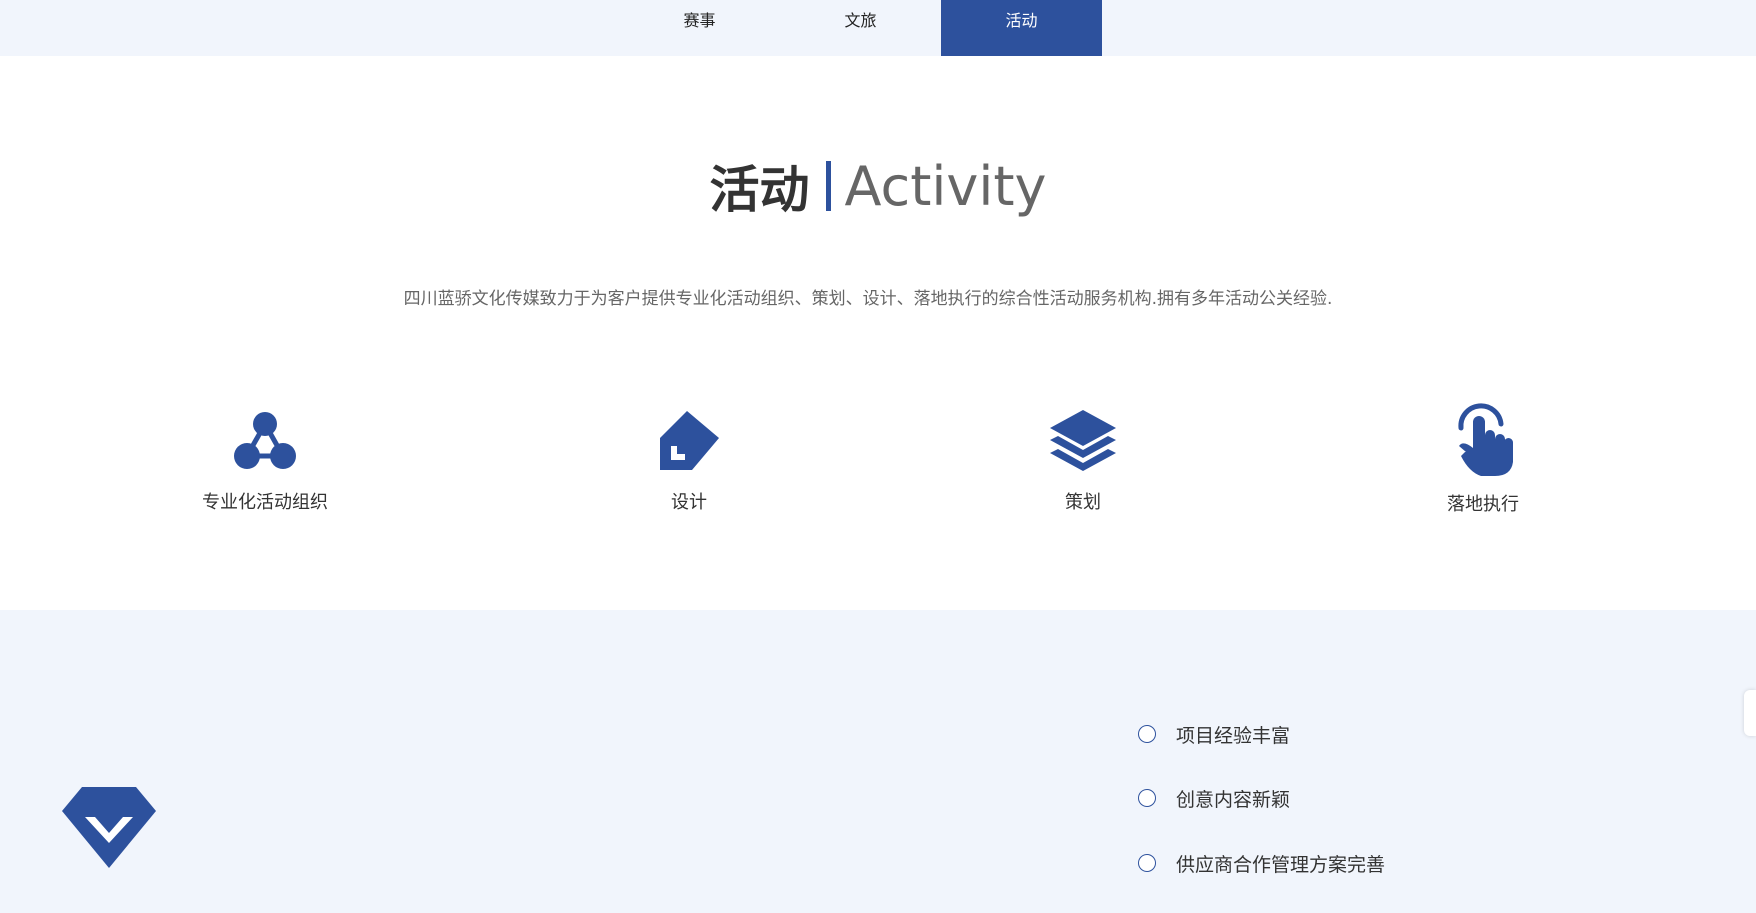  Describe the element at coordinates (1083, 440) in the screenshot. I see `layers-icon` at that location.